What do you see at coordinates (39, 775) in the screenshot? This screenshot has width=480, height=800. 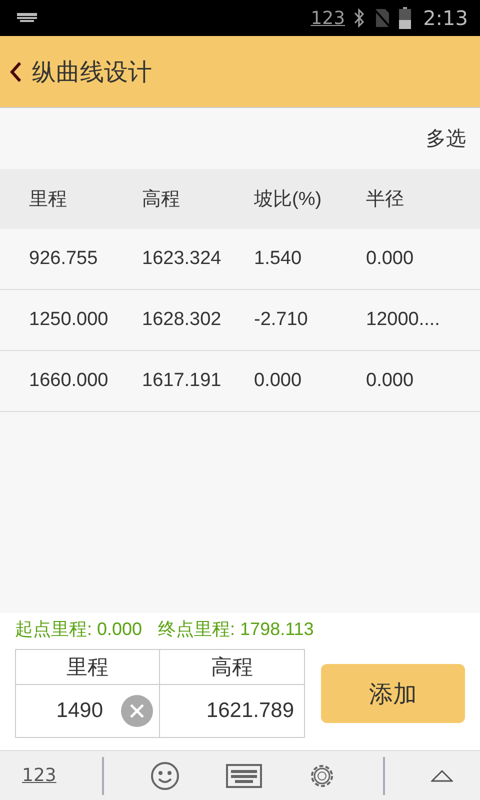 I see `number-mode-key: 123` at bounding box center [39, 775].